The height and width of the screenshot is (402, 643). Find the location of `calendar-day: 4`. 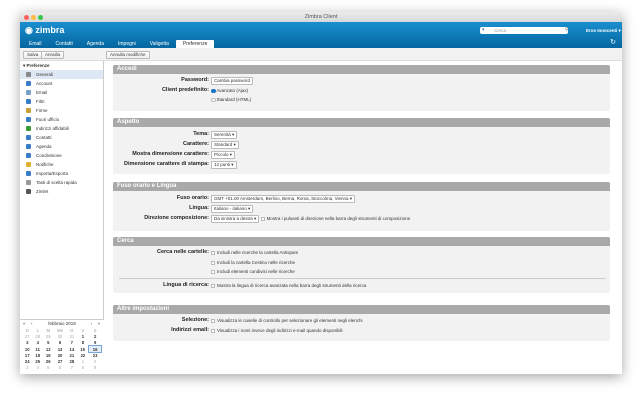

calendar-day: 4 is located at coordinates (38, 368).